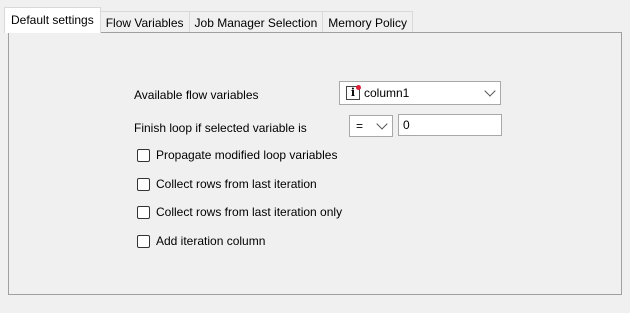 Image resolution: width=630 pixels, height=313 pixels. I want to click on propagate-modified-loop-variables-checkbox: Propagate modified loop variables, so click(237, 155).